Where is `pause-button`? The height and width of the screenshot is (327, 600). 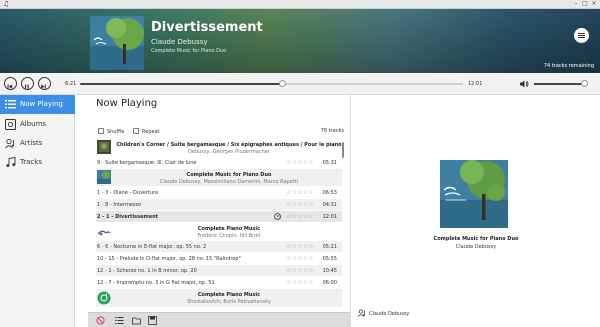
pause-button is located at coordinates (27, 83).